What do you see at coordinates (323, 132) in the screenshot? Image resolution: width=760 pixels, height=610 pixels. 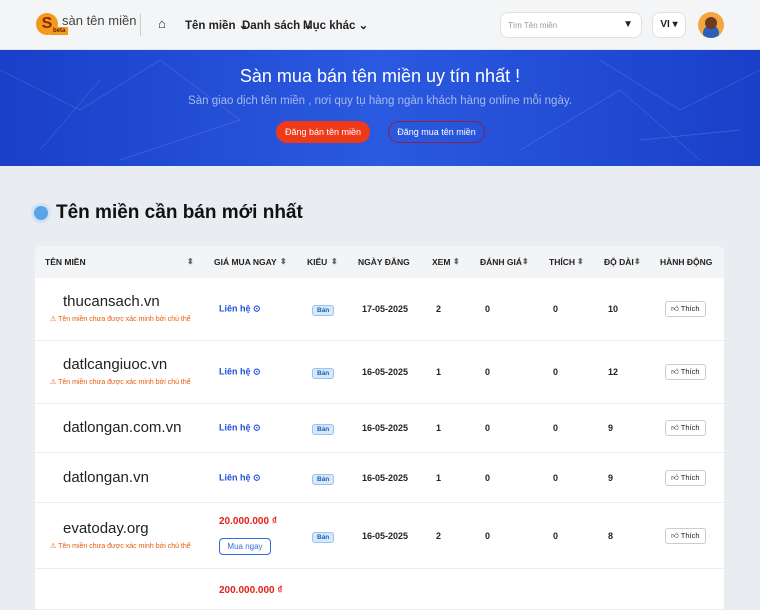 I see `sell-domain-button: Đăng bán tên miền` at bounding box center [323, 132].